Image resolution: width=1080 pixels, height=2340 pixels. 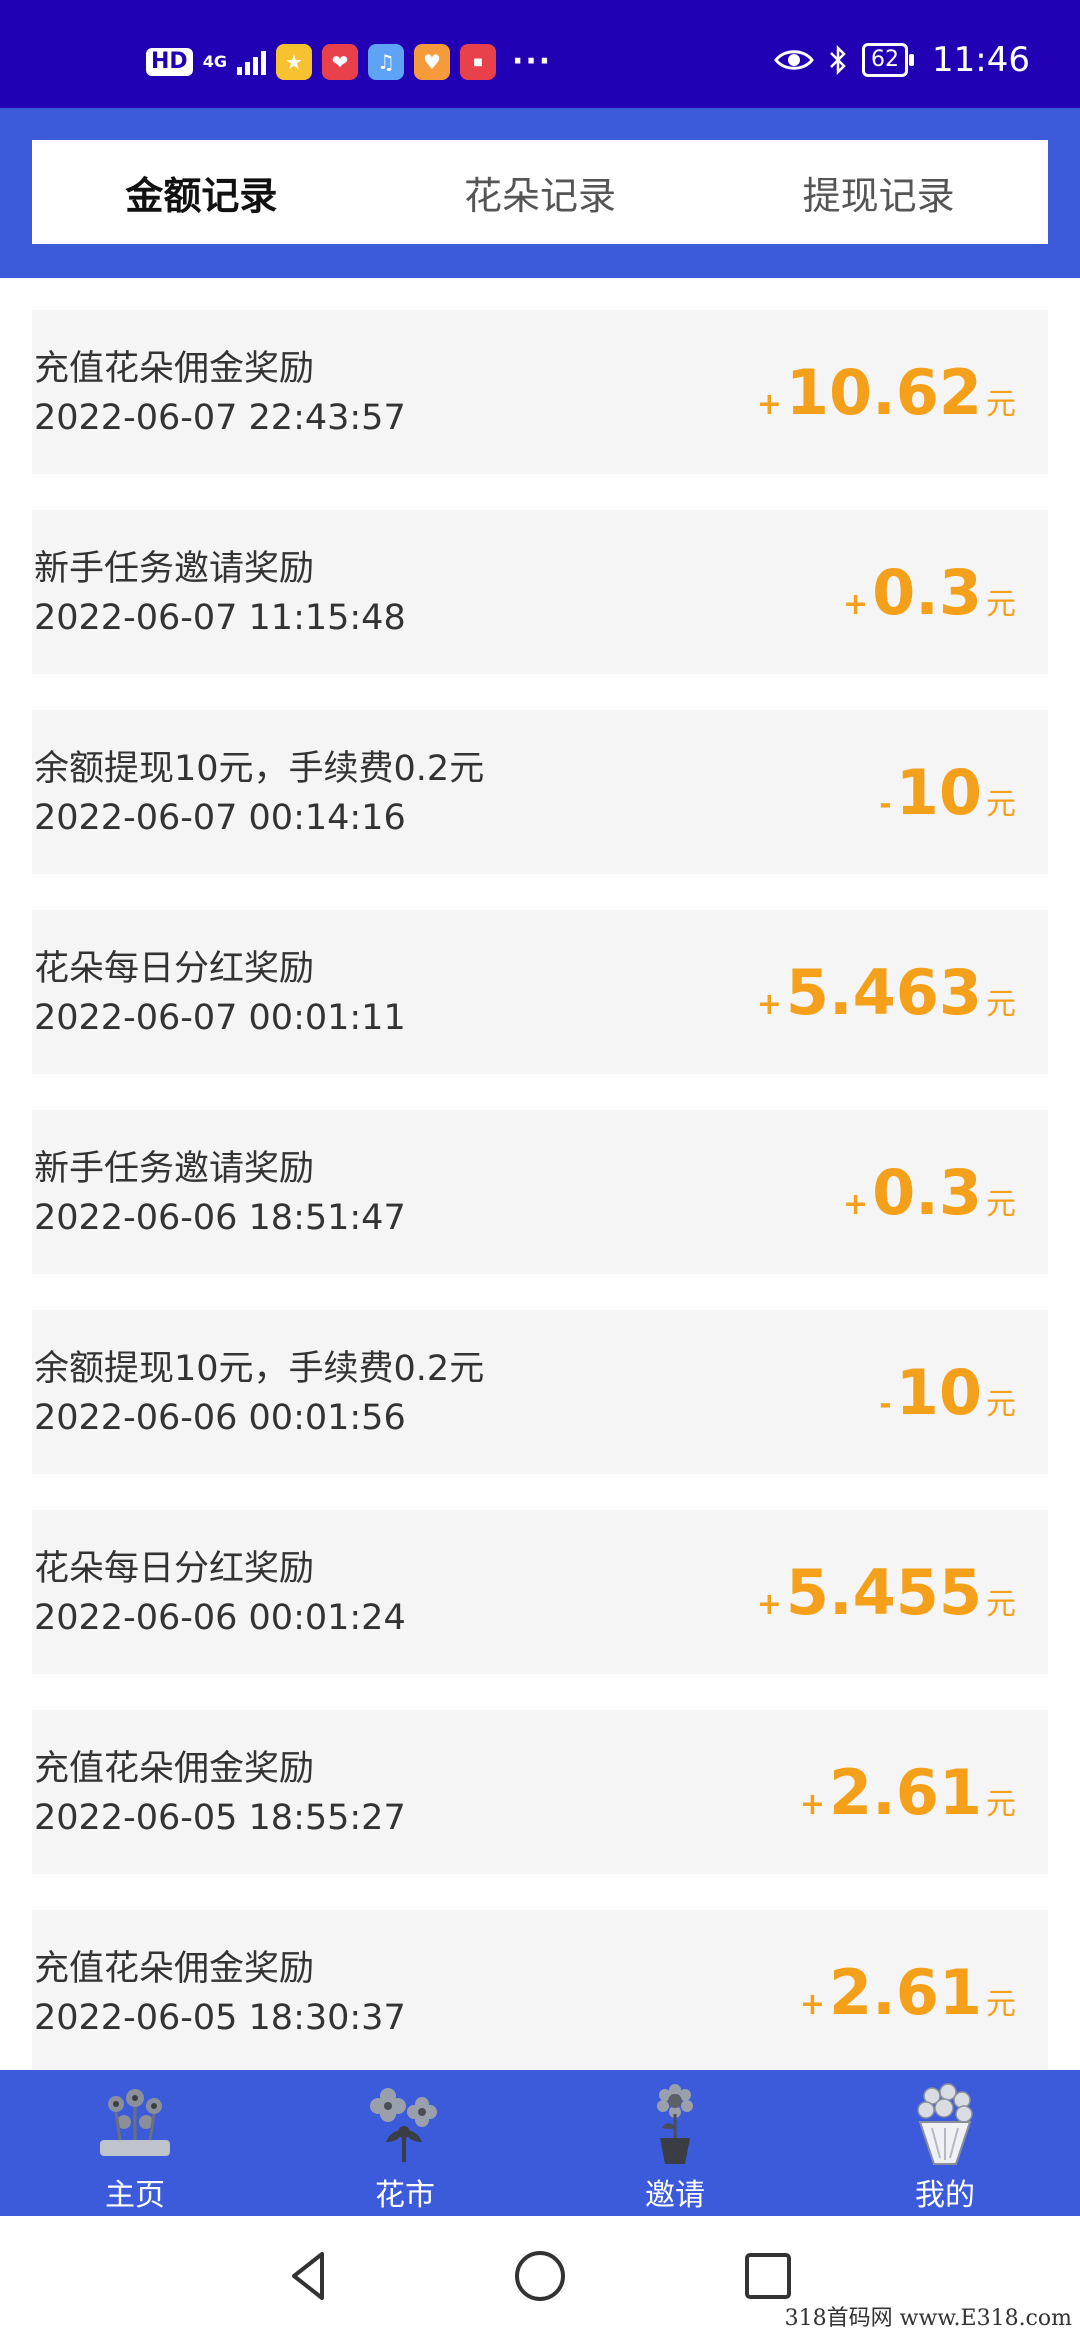 I want to click on watermark: 318首码网 www.E318.com, so click(x=928, y=2318).